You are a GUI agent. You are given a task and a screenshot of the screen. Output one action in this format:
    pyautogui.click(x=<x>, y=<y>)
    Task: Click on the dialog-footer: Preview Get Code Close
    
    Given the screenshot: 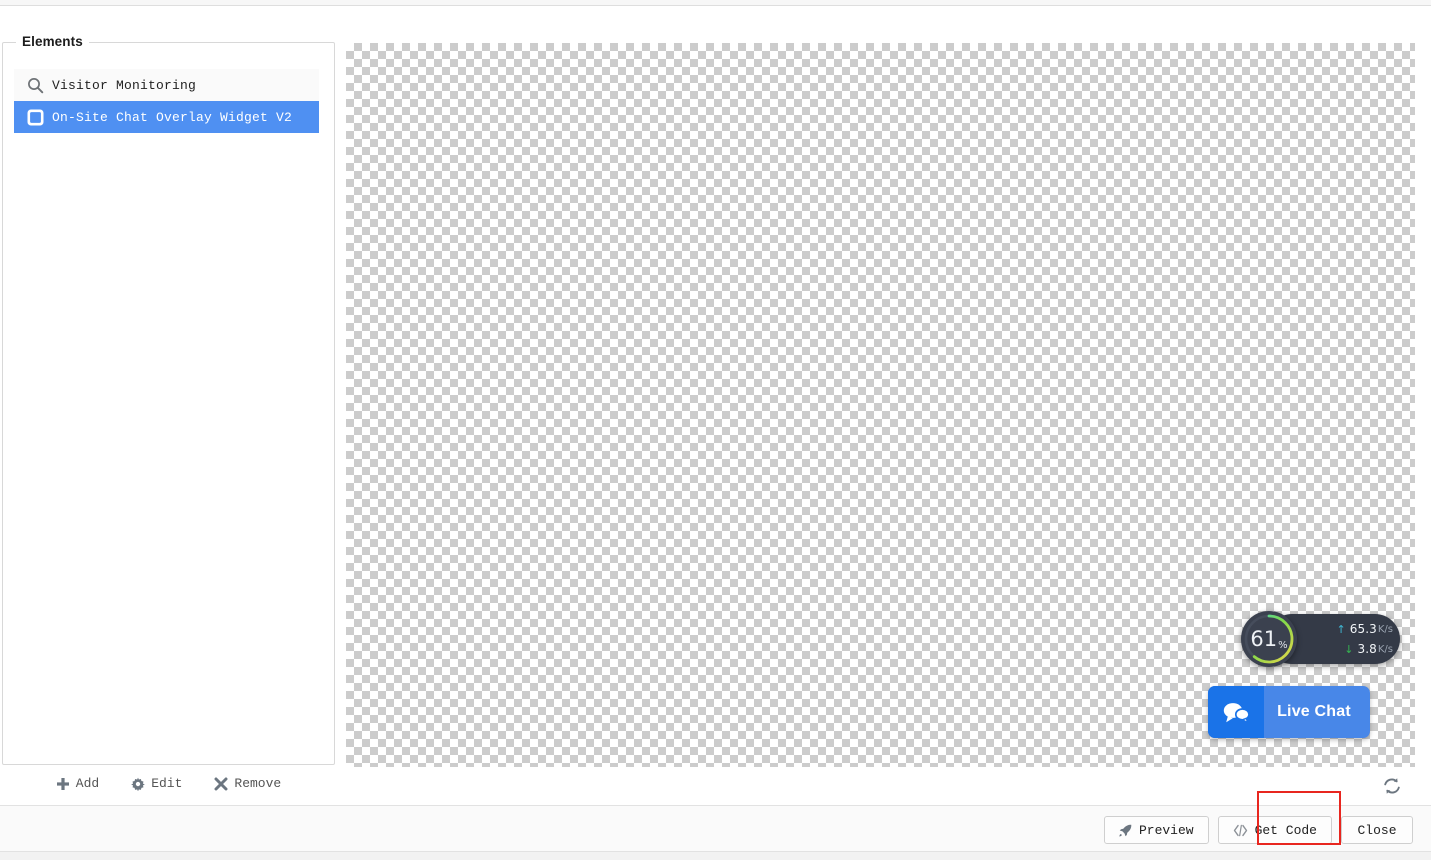 What is the action you would take?
    pyautogui.click(x=715, y=828)
    